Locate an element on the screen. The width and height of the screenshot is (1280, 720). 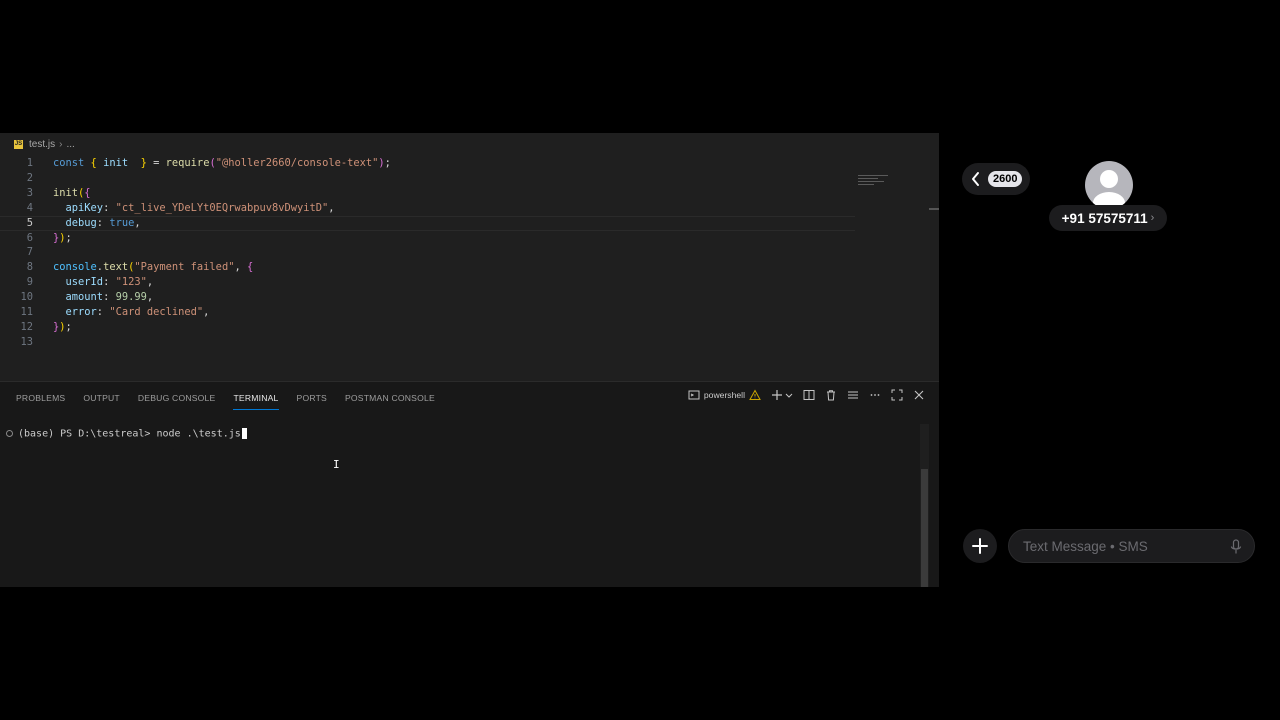
terminal-selector: powershell is located at coordinates (724, 395).